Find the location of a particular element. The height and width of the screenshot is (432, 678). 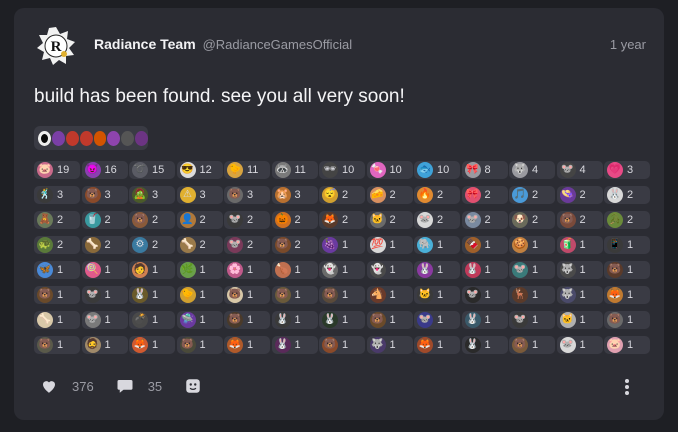

reaction-chip: 🐷 19 is located at coordinates (57, 170).